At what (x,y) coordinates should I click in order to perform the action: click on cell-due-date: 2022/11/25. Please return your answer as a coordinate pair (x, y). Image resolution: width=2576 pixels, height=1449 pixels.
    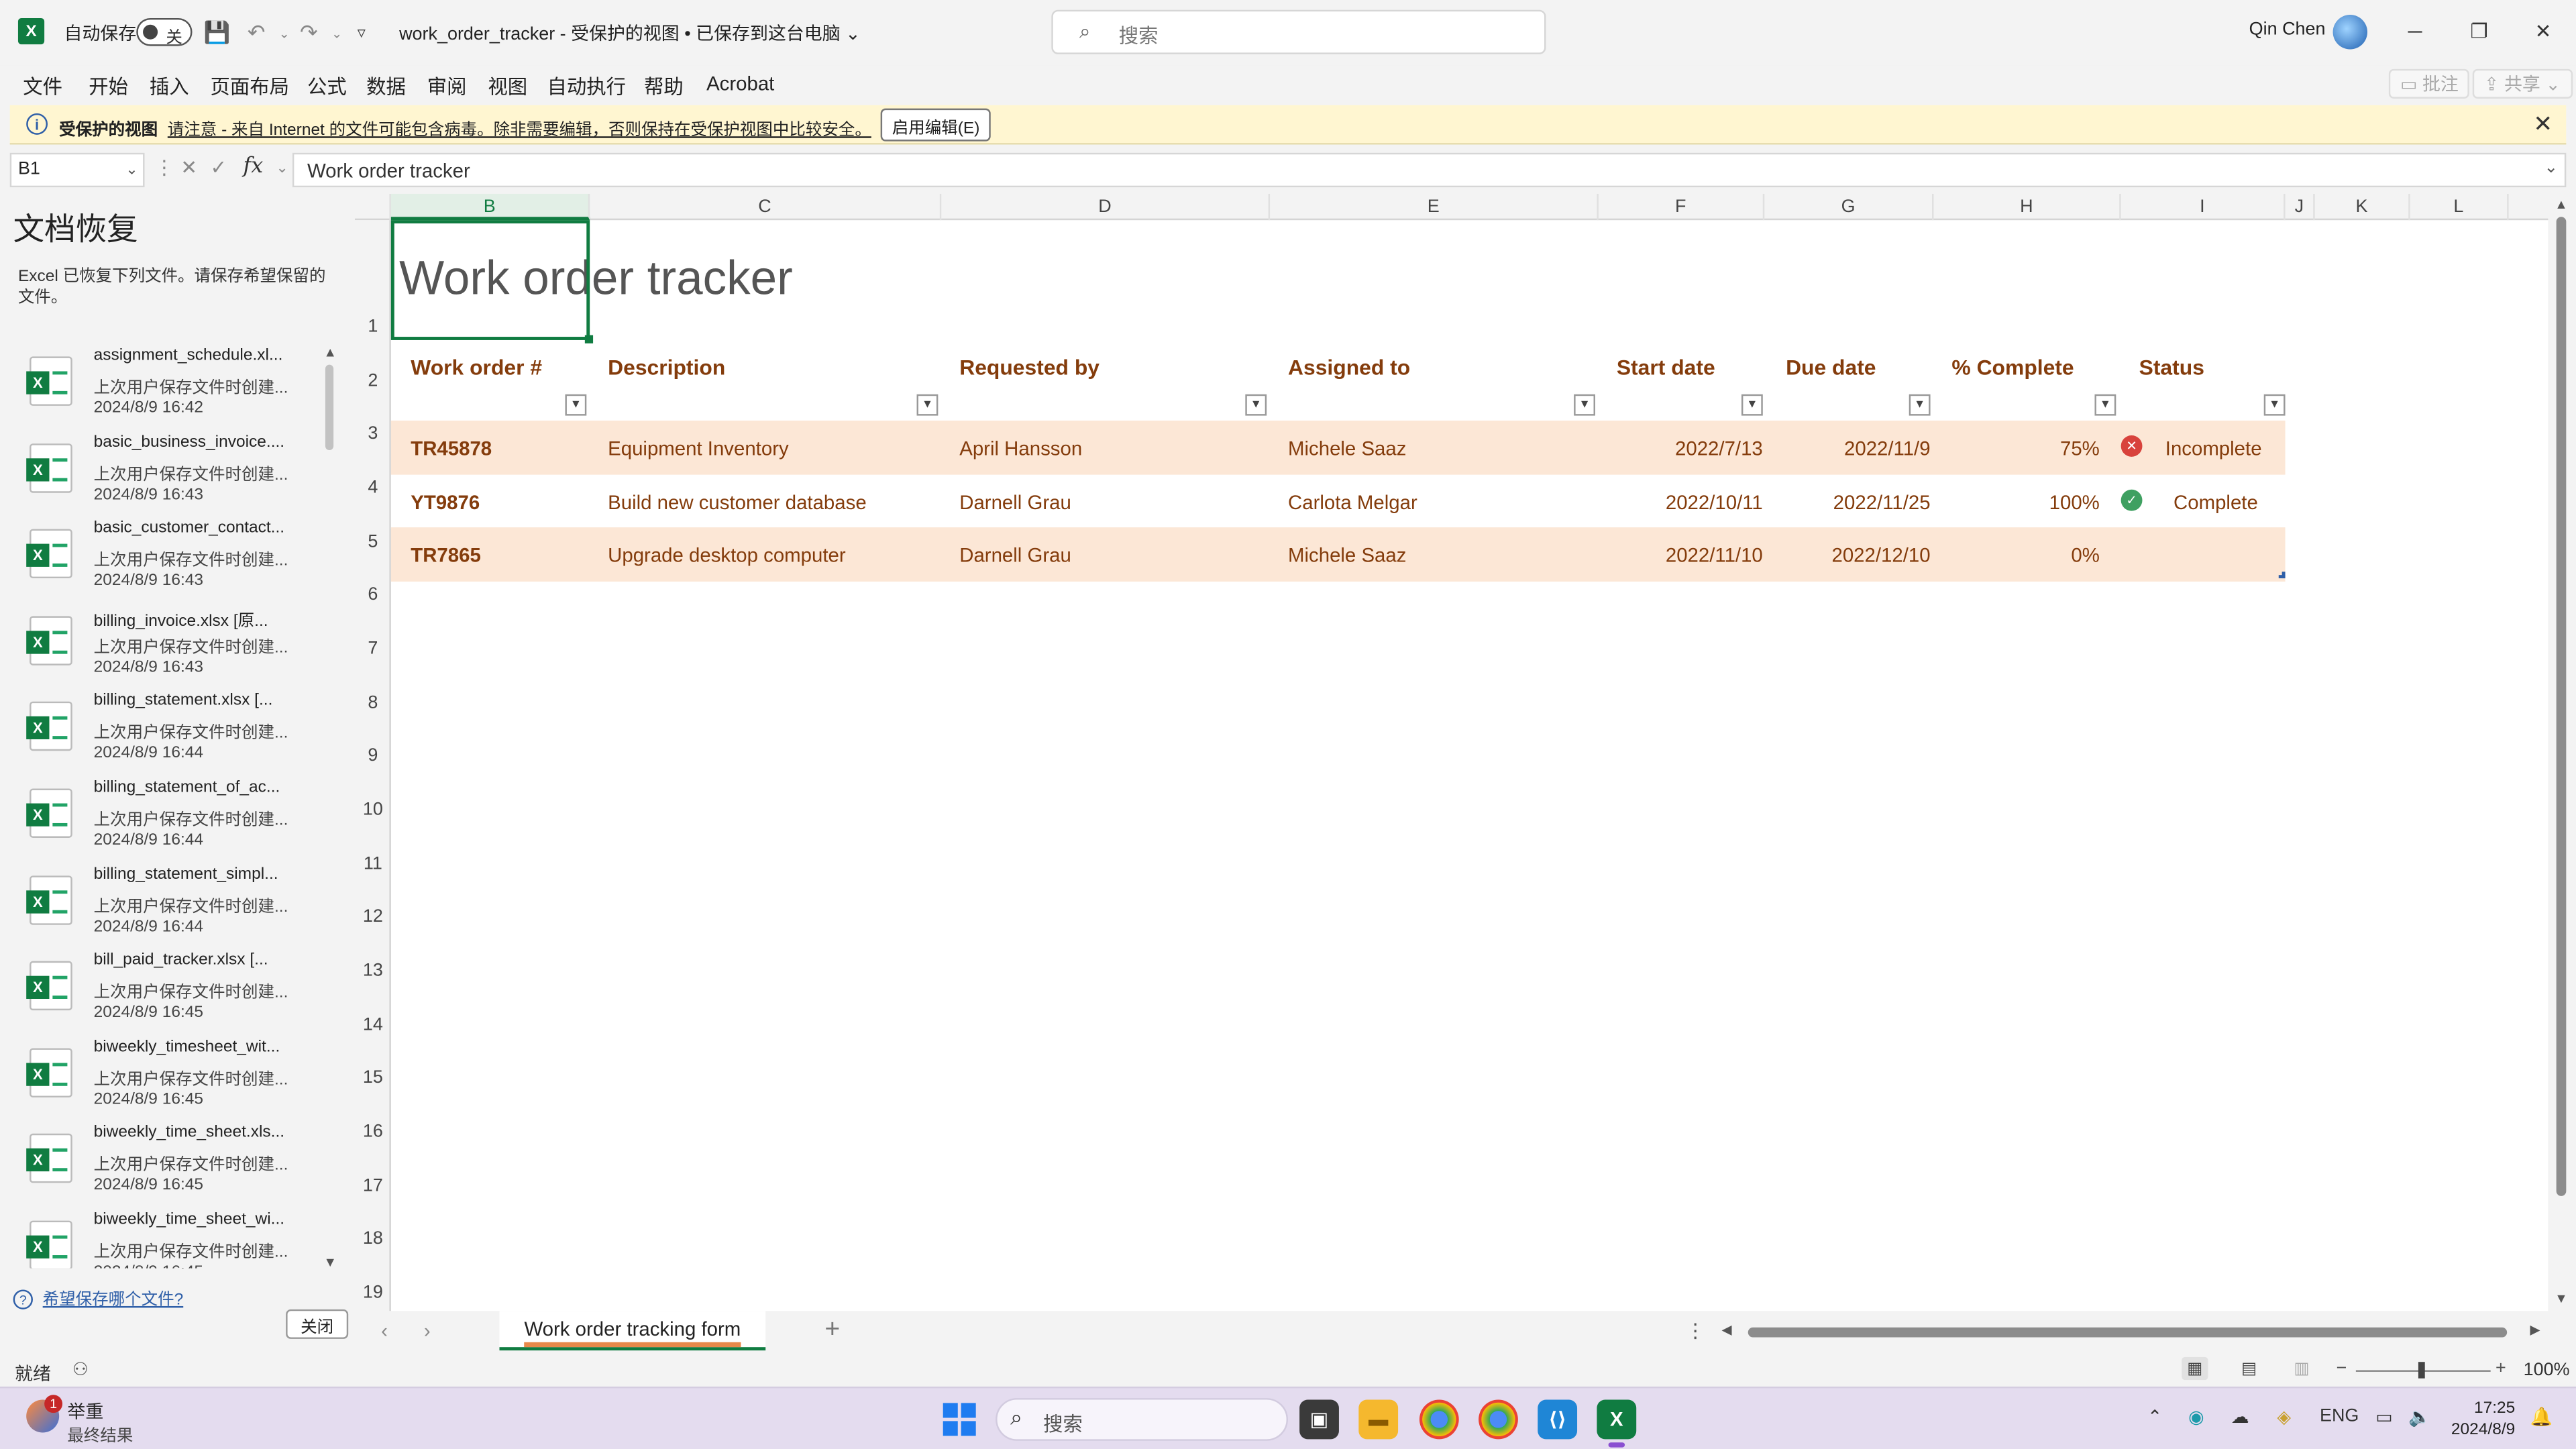
    Looking at the image, I should click on (1858, 502).